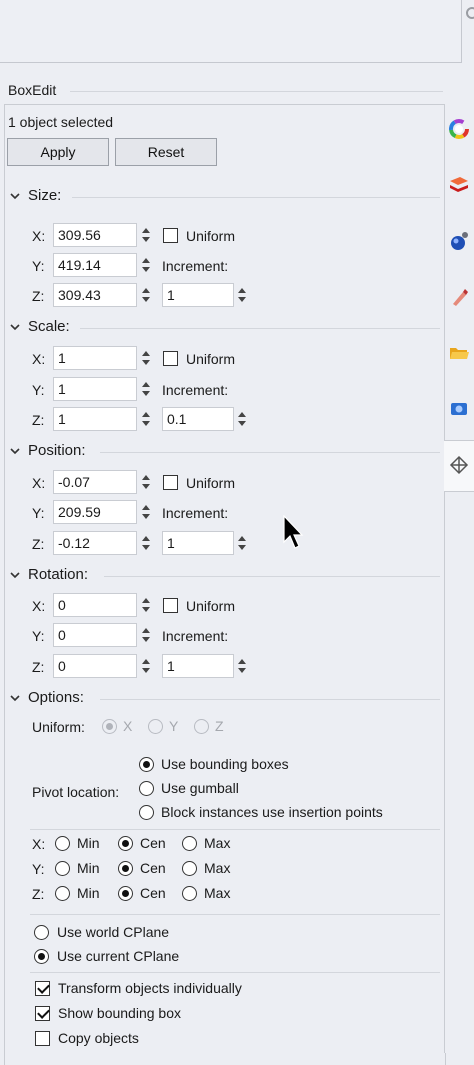  Describe the element at coordinates (170, 235) in the screenshot. I see `size-uniform-checkbox` at that location.